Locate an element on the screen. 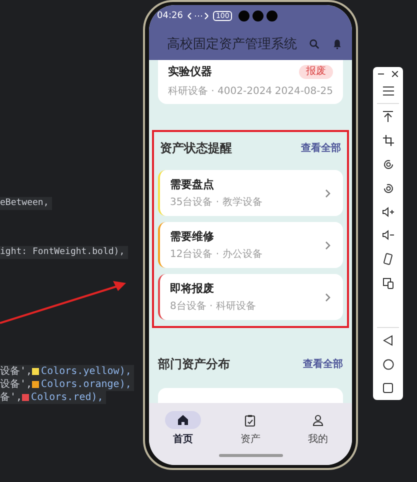 The width and height of the screenshot is (417, 482). alert-title: 即将报废 is located at coordinates (192, 288).